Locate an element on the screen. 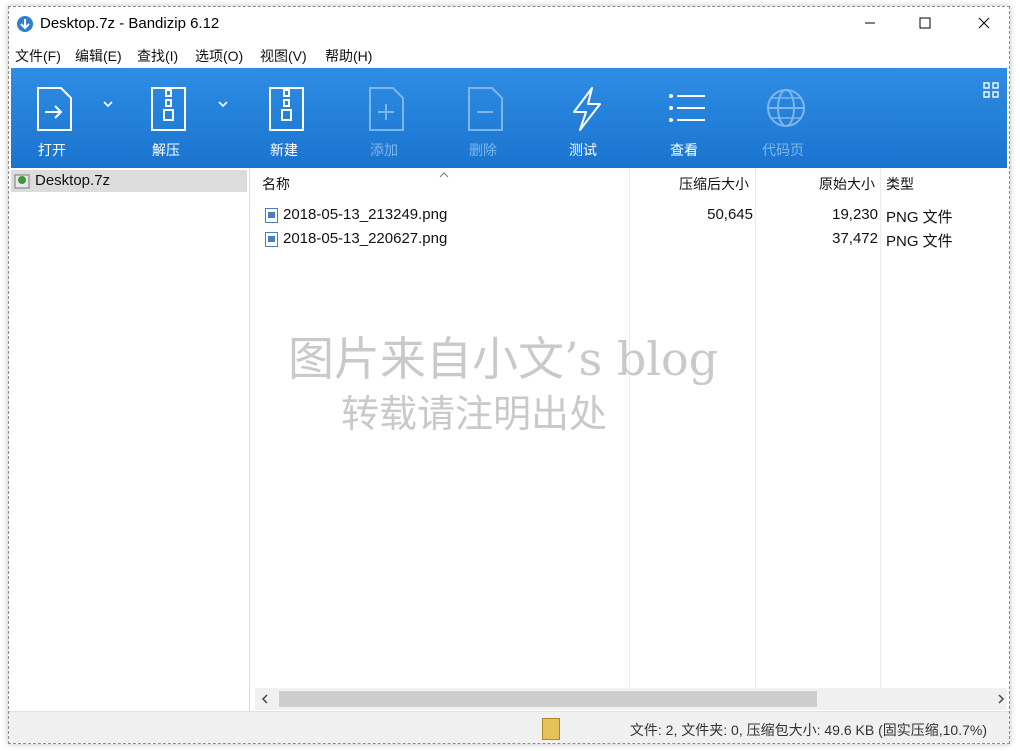 This screenshot has width=1020, height=751. toolbar: 打开 解压 新建 添加 删除 测试 查看 代码页 is located at coordinates (509, 118).